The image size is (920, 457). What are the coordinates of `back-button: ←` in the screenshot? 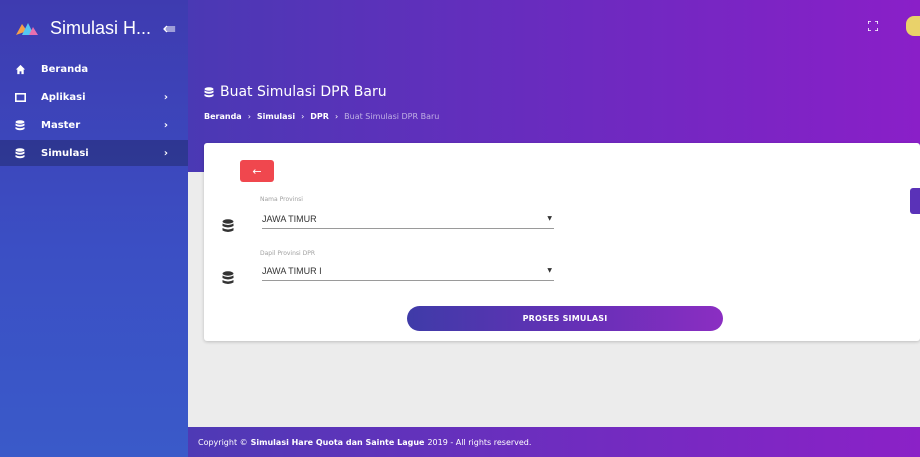 It's located at (257, 171).